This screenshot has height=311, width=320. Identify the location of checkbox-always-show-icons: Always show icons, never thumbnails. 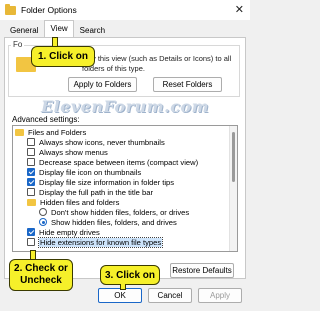
(96, 142).